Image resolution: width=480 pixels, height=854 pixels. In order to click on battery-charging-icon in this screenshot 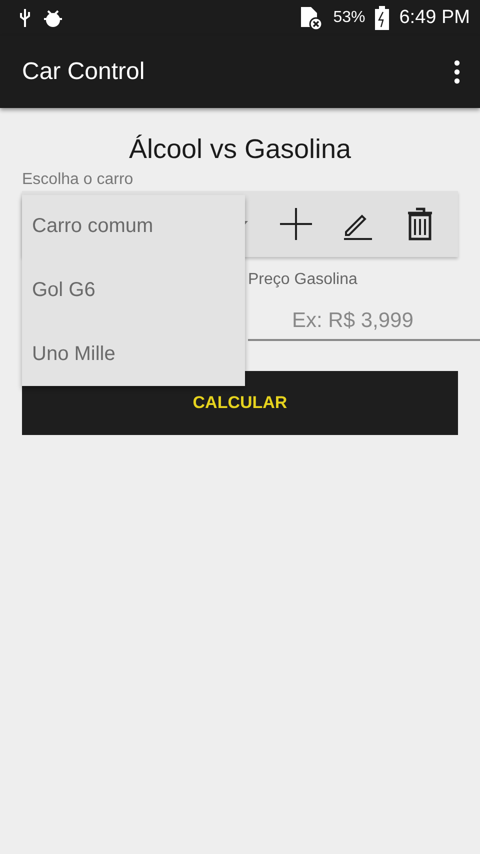, I will do `click(382, 18)`.